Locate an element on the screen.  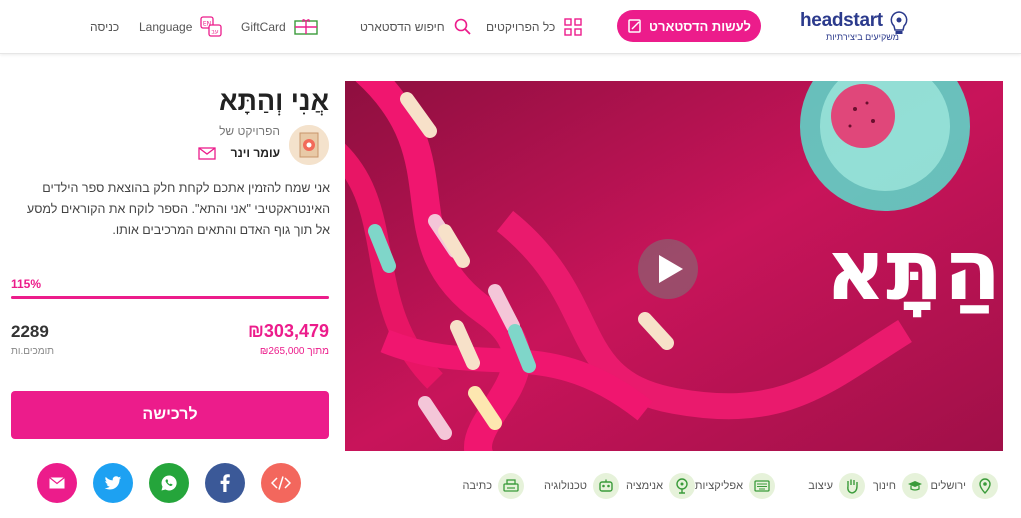
nav-giftcard: GiftCard is located at coordinates (279, 27).